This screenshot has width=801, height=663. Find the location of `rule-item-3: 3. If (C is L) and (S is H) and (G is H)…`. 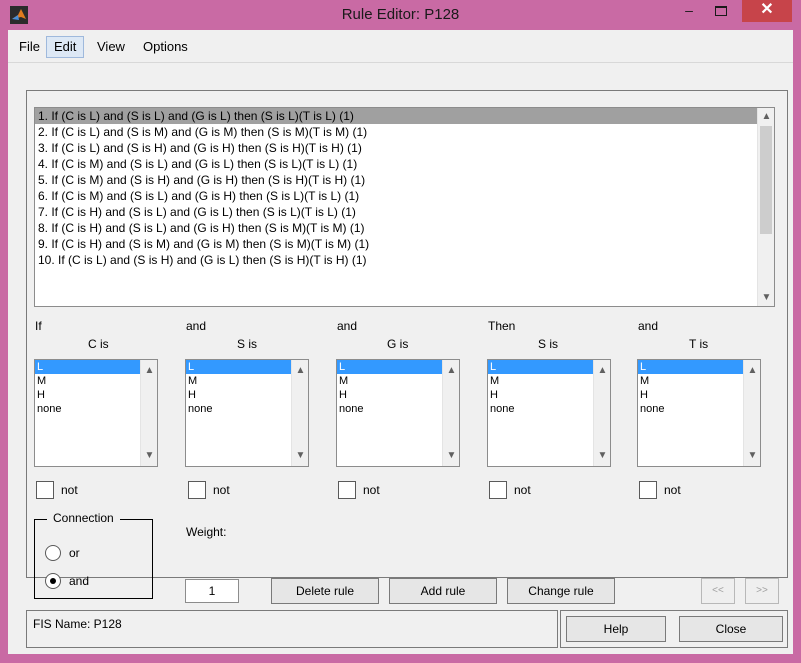

rule-item-3: 3. If (C is L) and (S is H) and (G is H)… is located at coordinates (404, 148).